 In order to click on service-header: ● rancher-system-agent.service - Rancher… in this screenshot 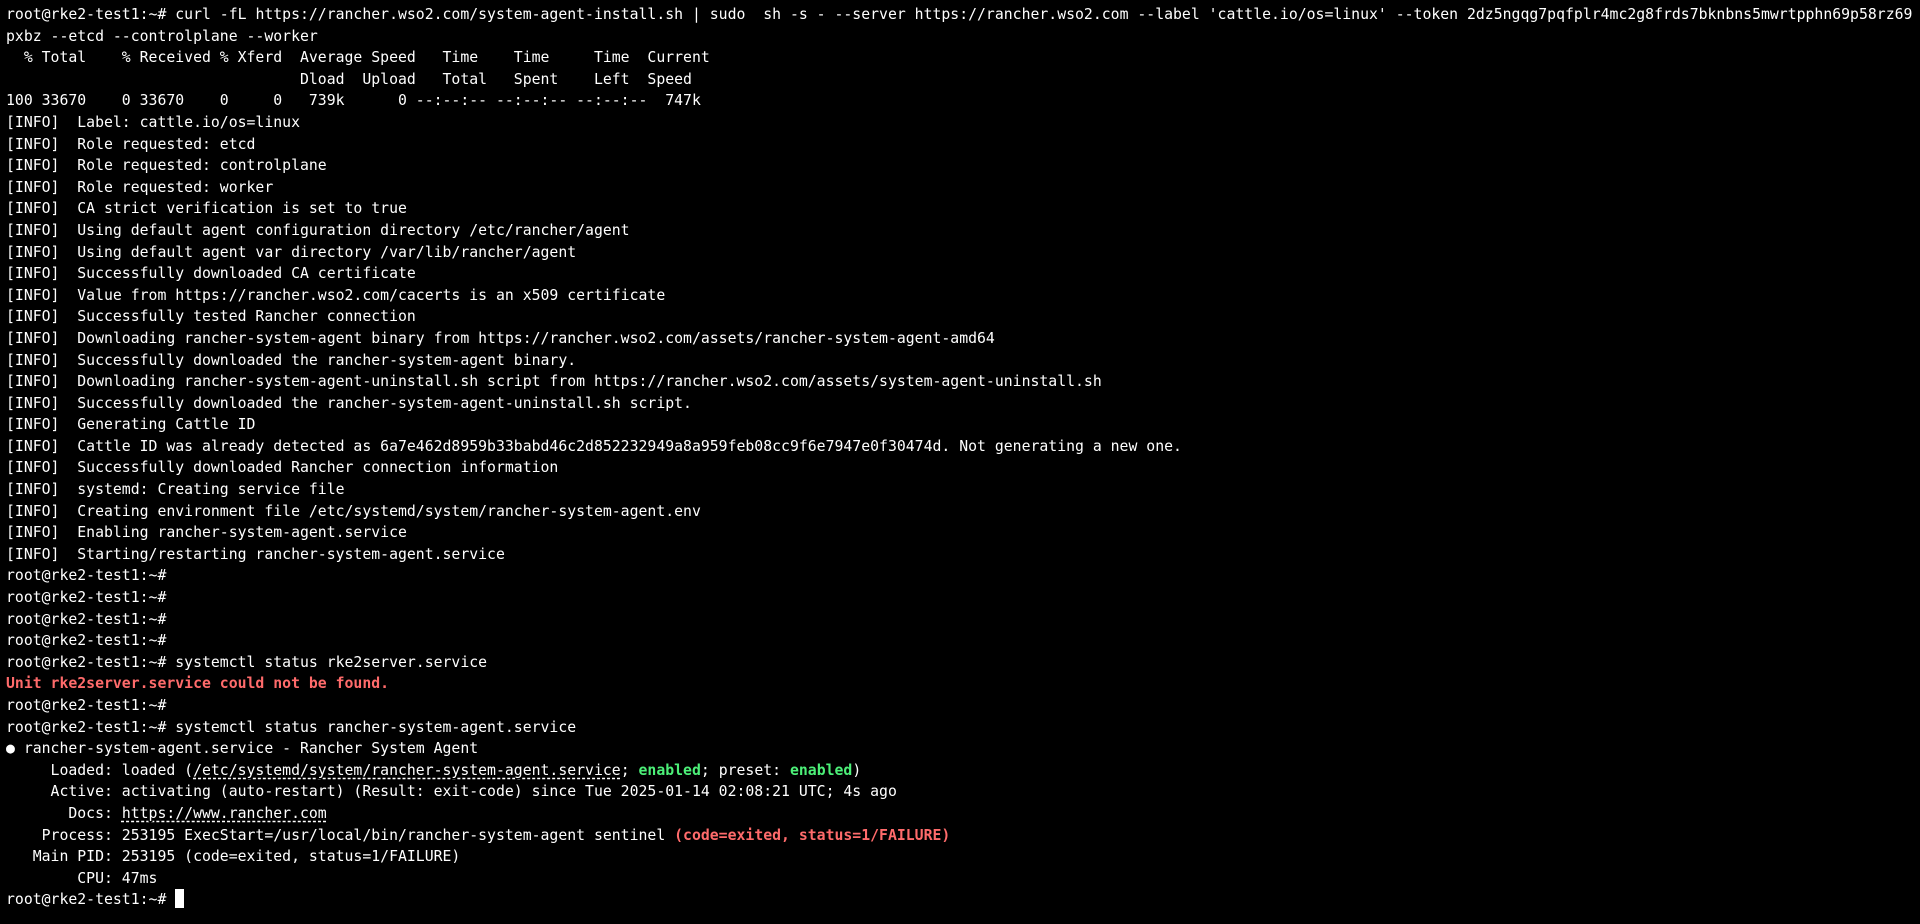, I will do `click(242, 749)`.